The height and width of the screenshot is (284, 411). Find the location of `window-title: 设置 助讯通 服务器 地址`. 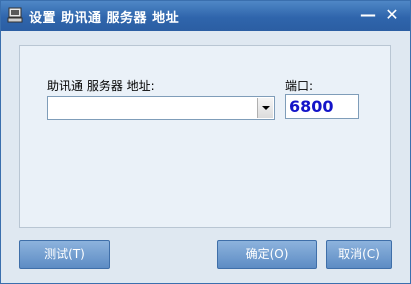

window-title: 设置 助讯通 服务器 地址 is located at coordinates (104, 18).